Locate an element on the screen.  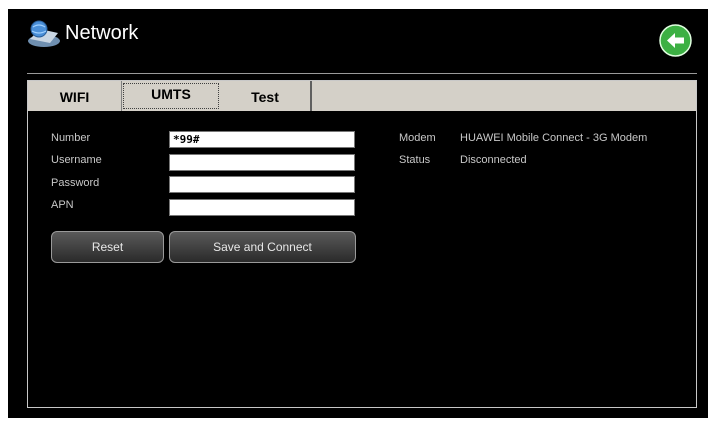
username-field is located at coordinates (262, 162).